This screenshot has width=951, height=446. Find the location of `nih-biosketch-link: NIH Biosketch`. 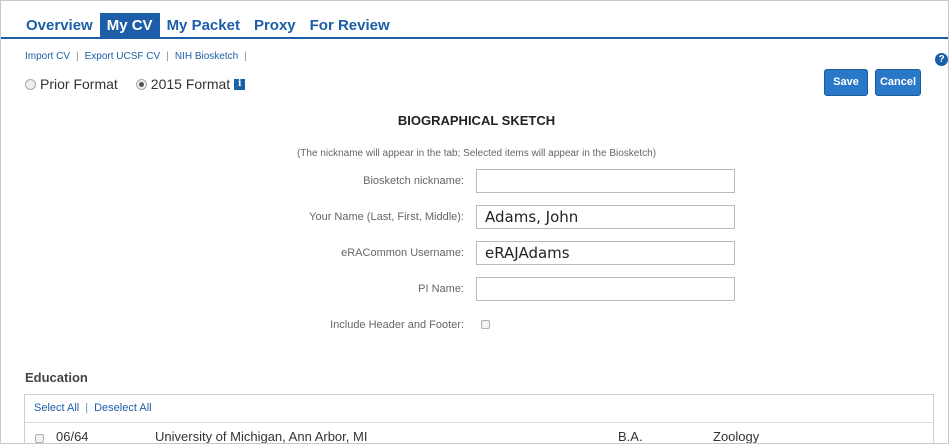

nih-biosketch-link: NIH Biosketch is located at coordinates (206, 56).